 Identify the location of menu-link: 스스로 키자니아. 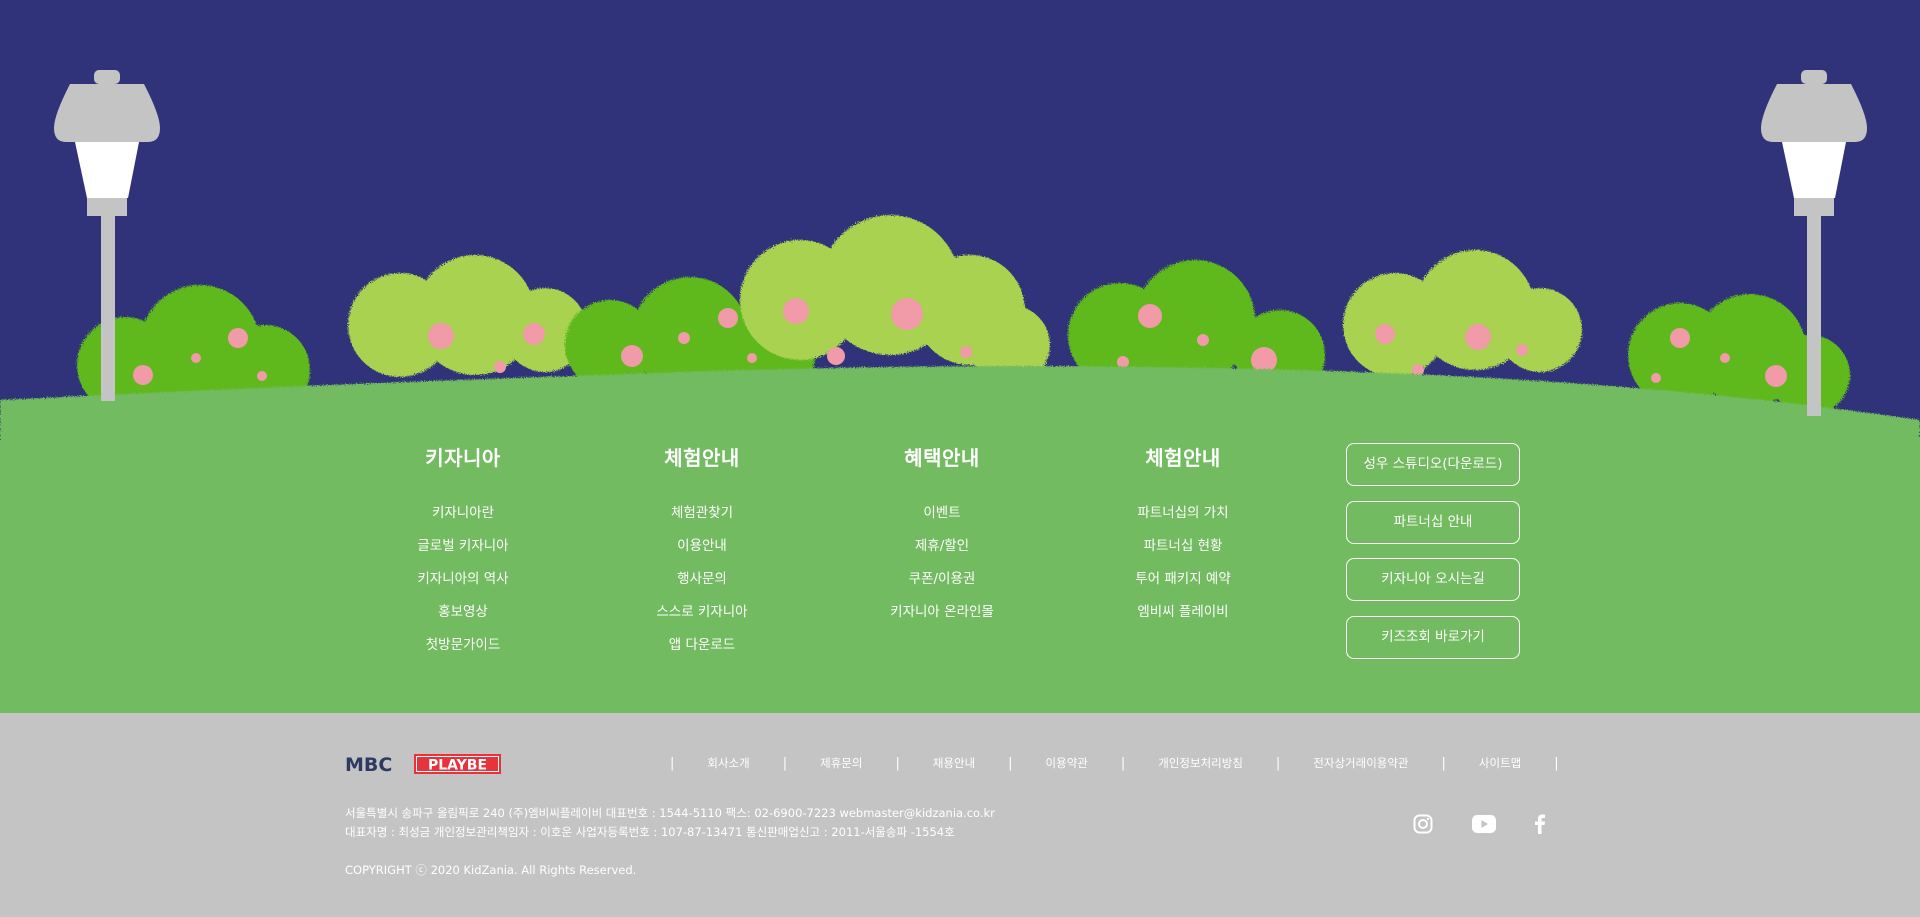
(702, 612).